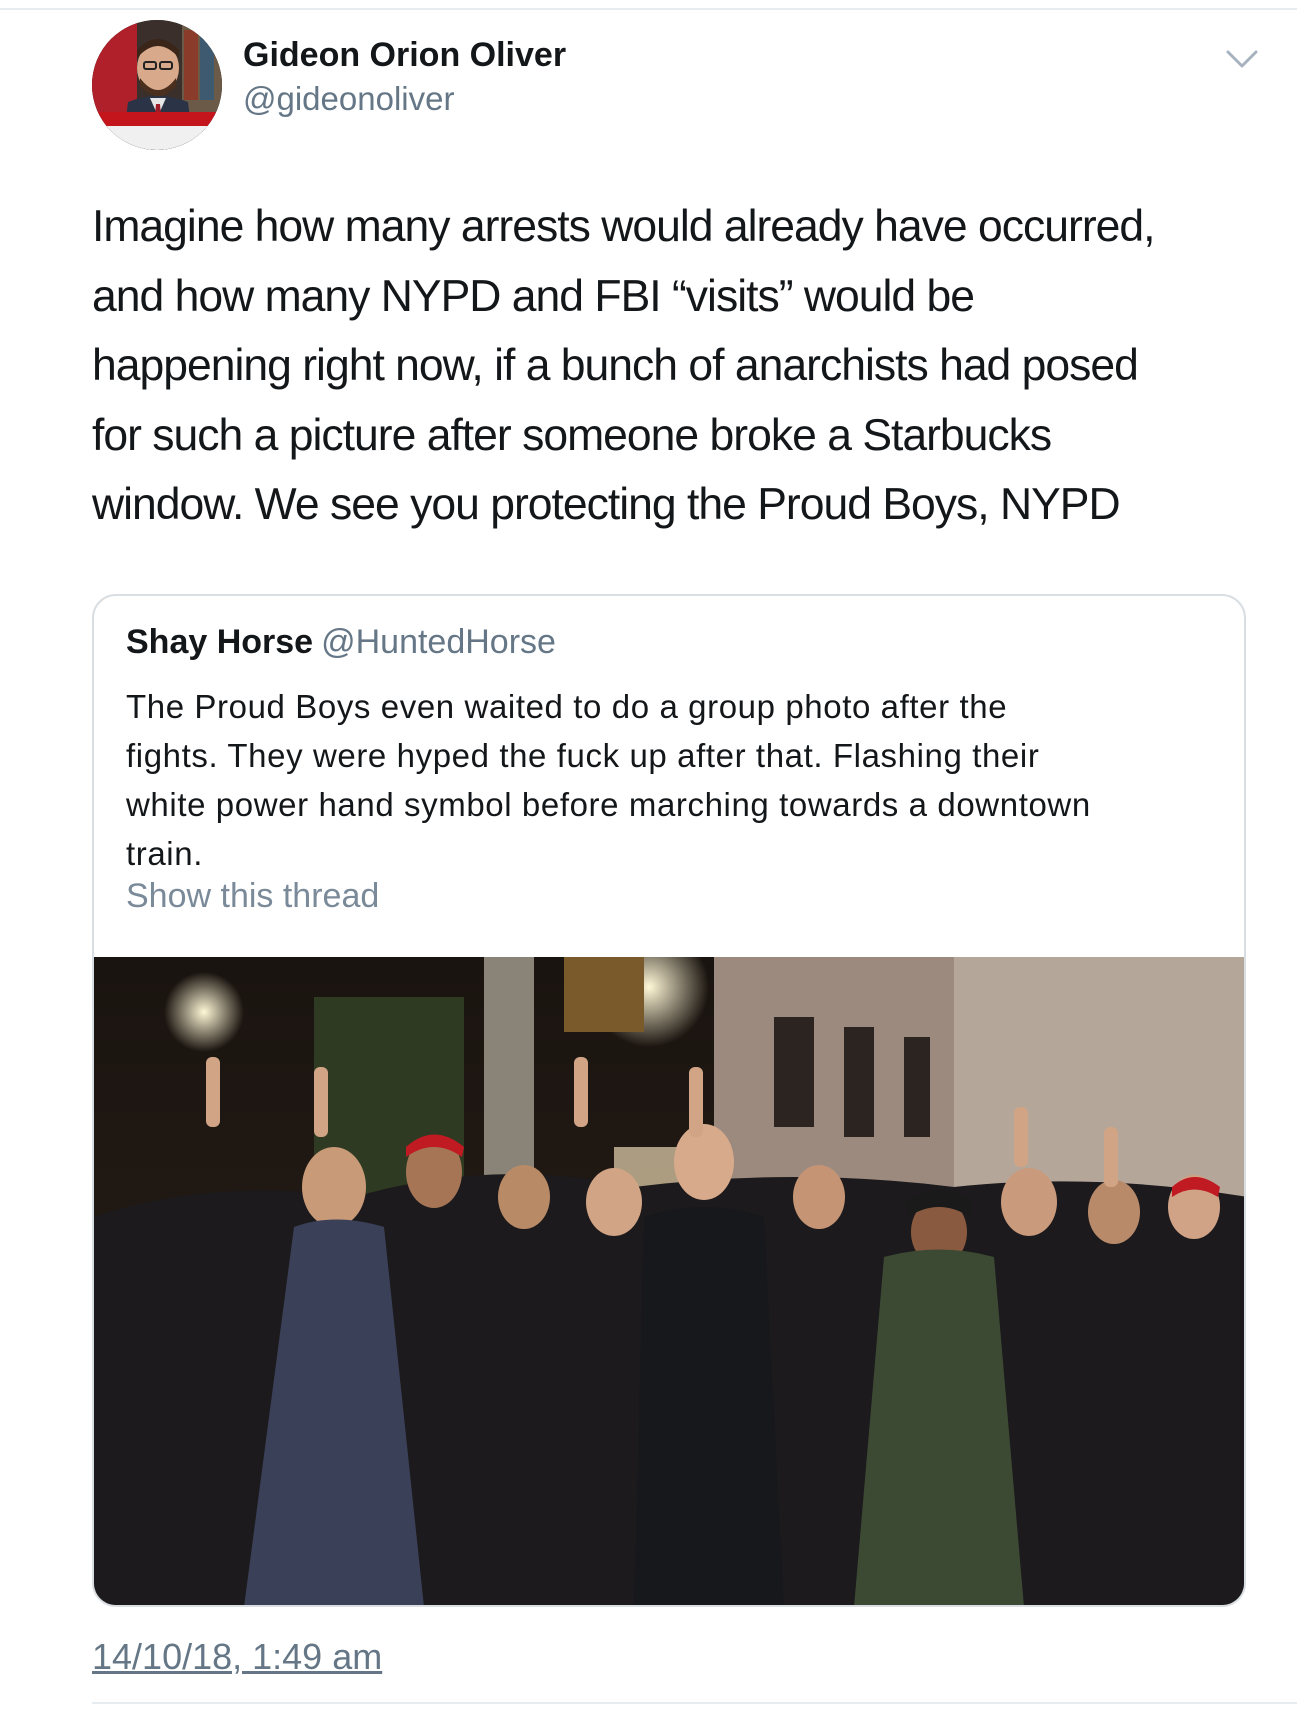  I want to click on avatar-image, so click(157, 85).